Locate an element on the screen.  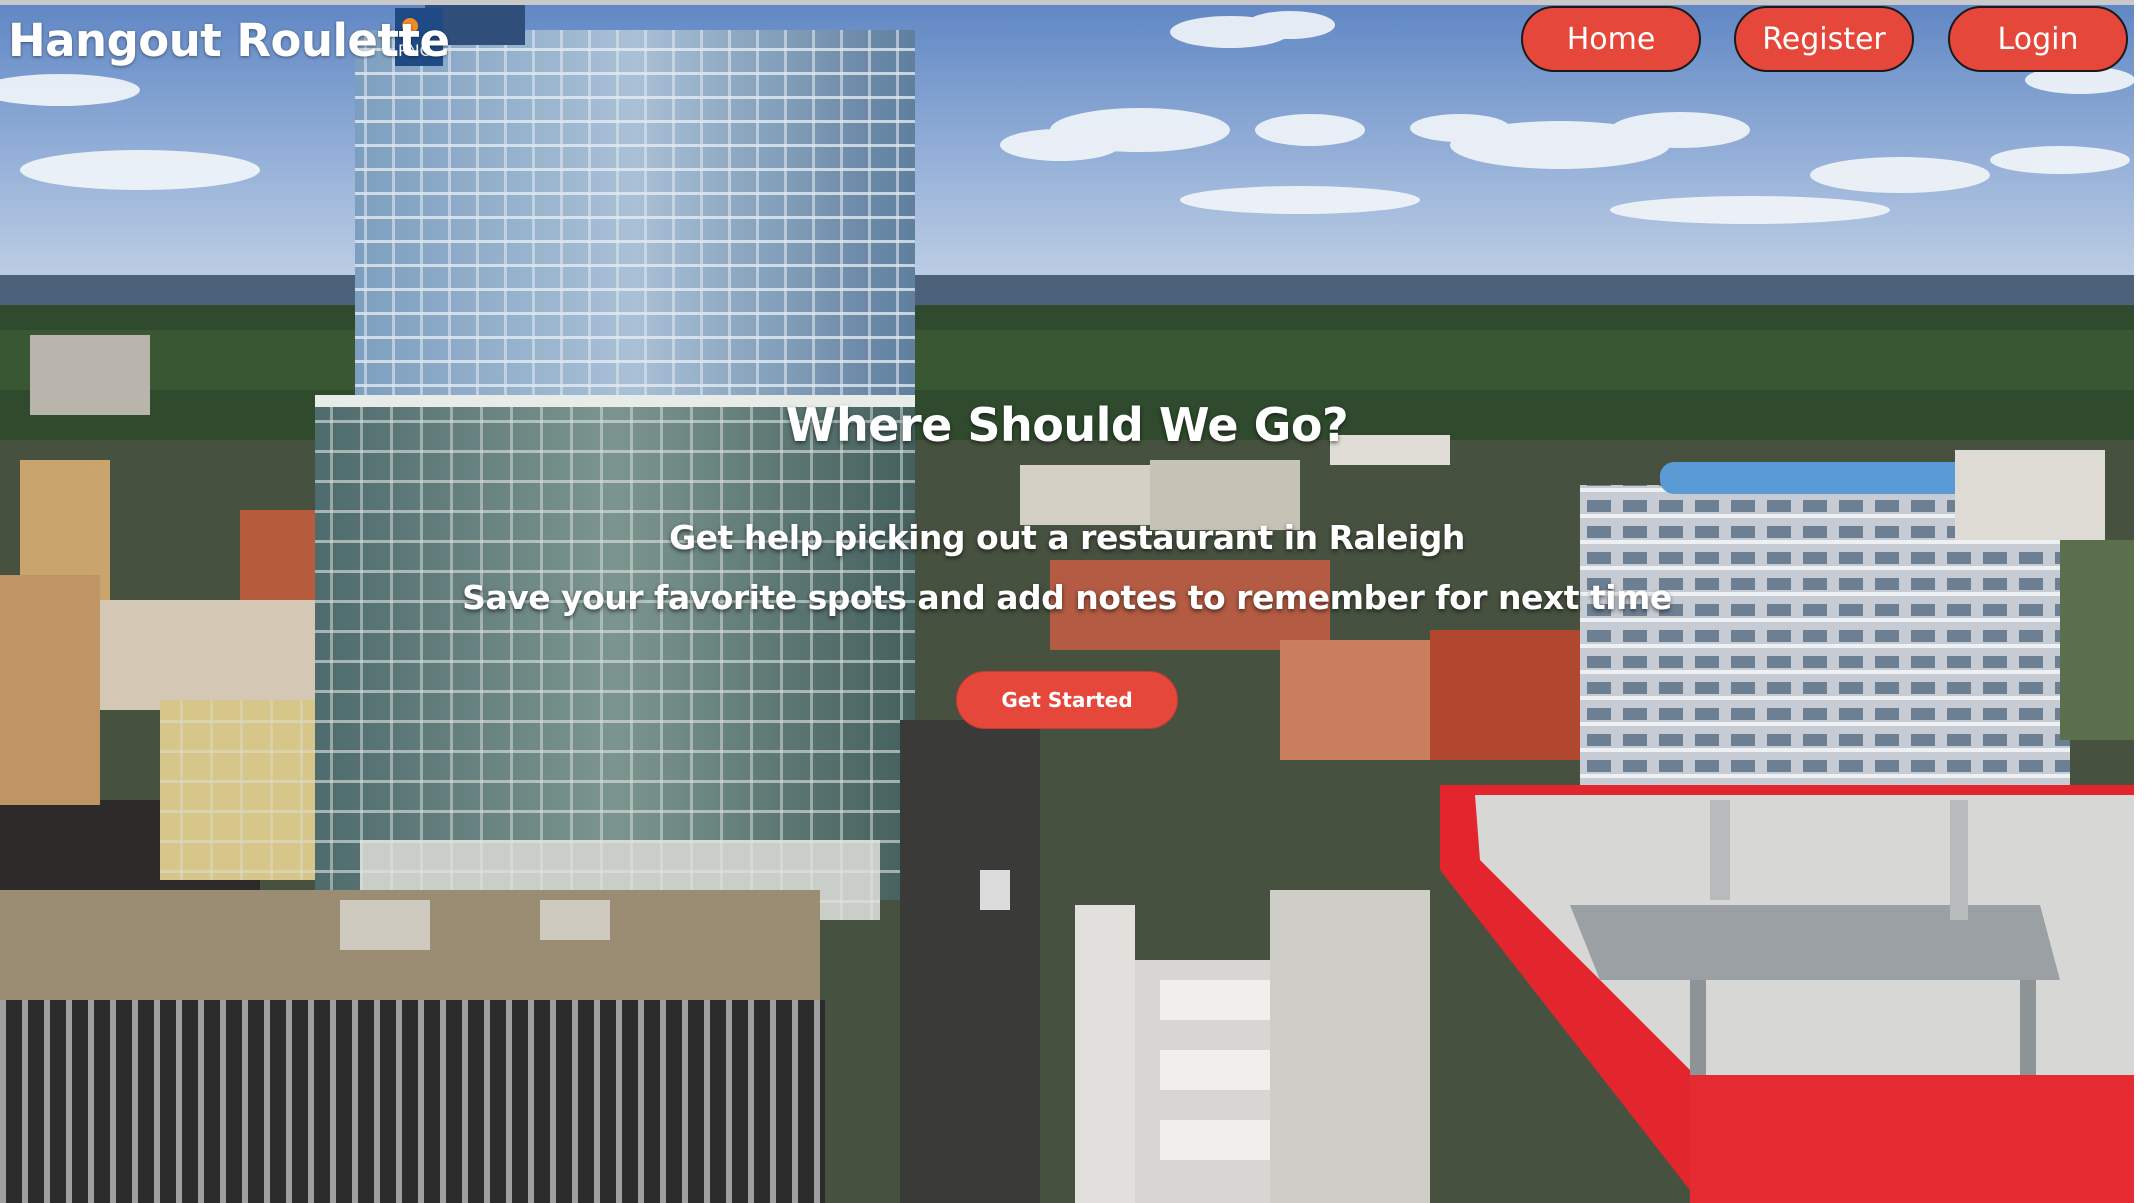
top-border is located at coordinates (1073, 2).